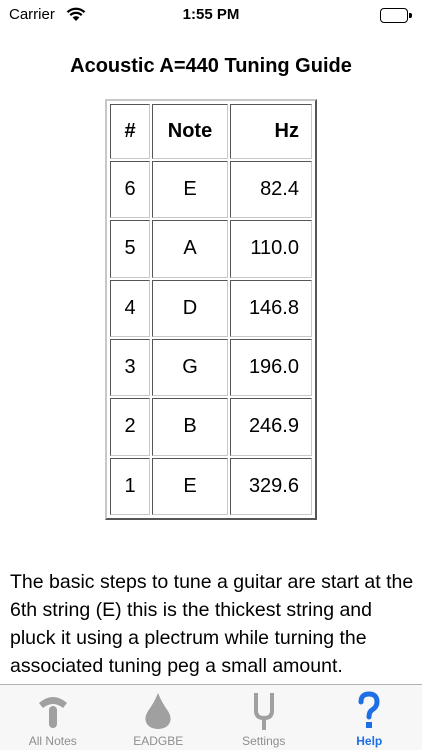 The width and height of the screenshot is (422, 750). Describe the element at coordinates (53, 711) in the screenshot. I see `tuning-peg-icon` at that location.